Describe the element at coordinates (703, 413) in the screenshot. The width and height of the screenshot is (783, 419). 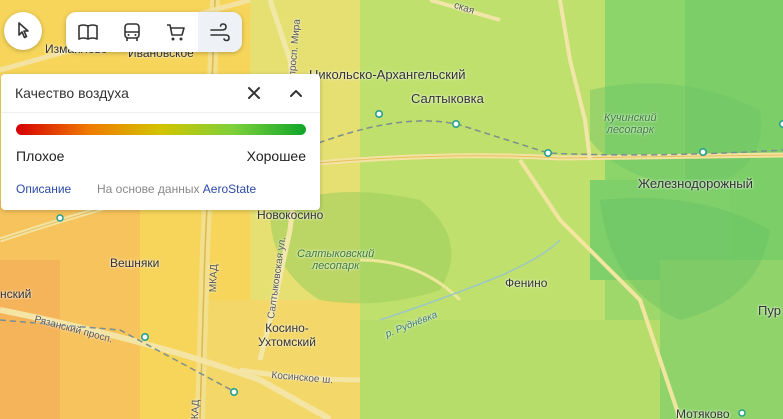
I see `place-motyakovo: Мотяково` at that location.